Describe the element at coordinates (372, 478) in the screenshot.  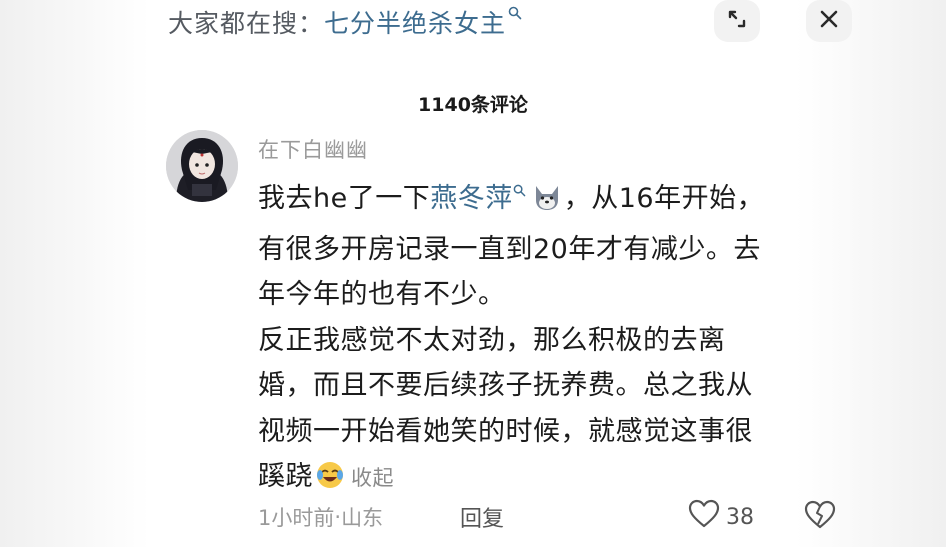
I see `collapse-button: 收起` at that location.